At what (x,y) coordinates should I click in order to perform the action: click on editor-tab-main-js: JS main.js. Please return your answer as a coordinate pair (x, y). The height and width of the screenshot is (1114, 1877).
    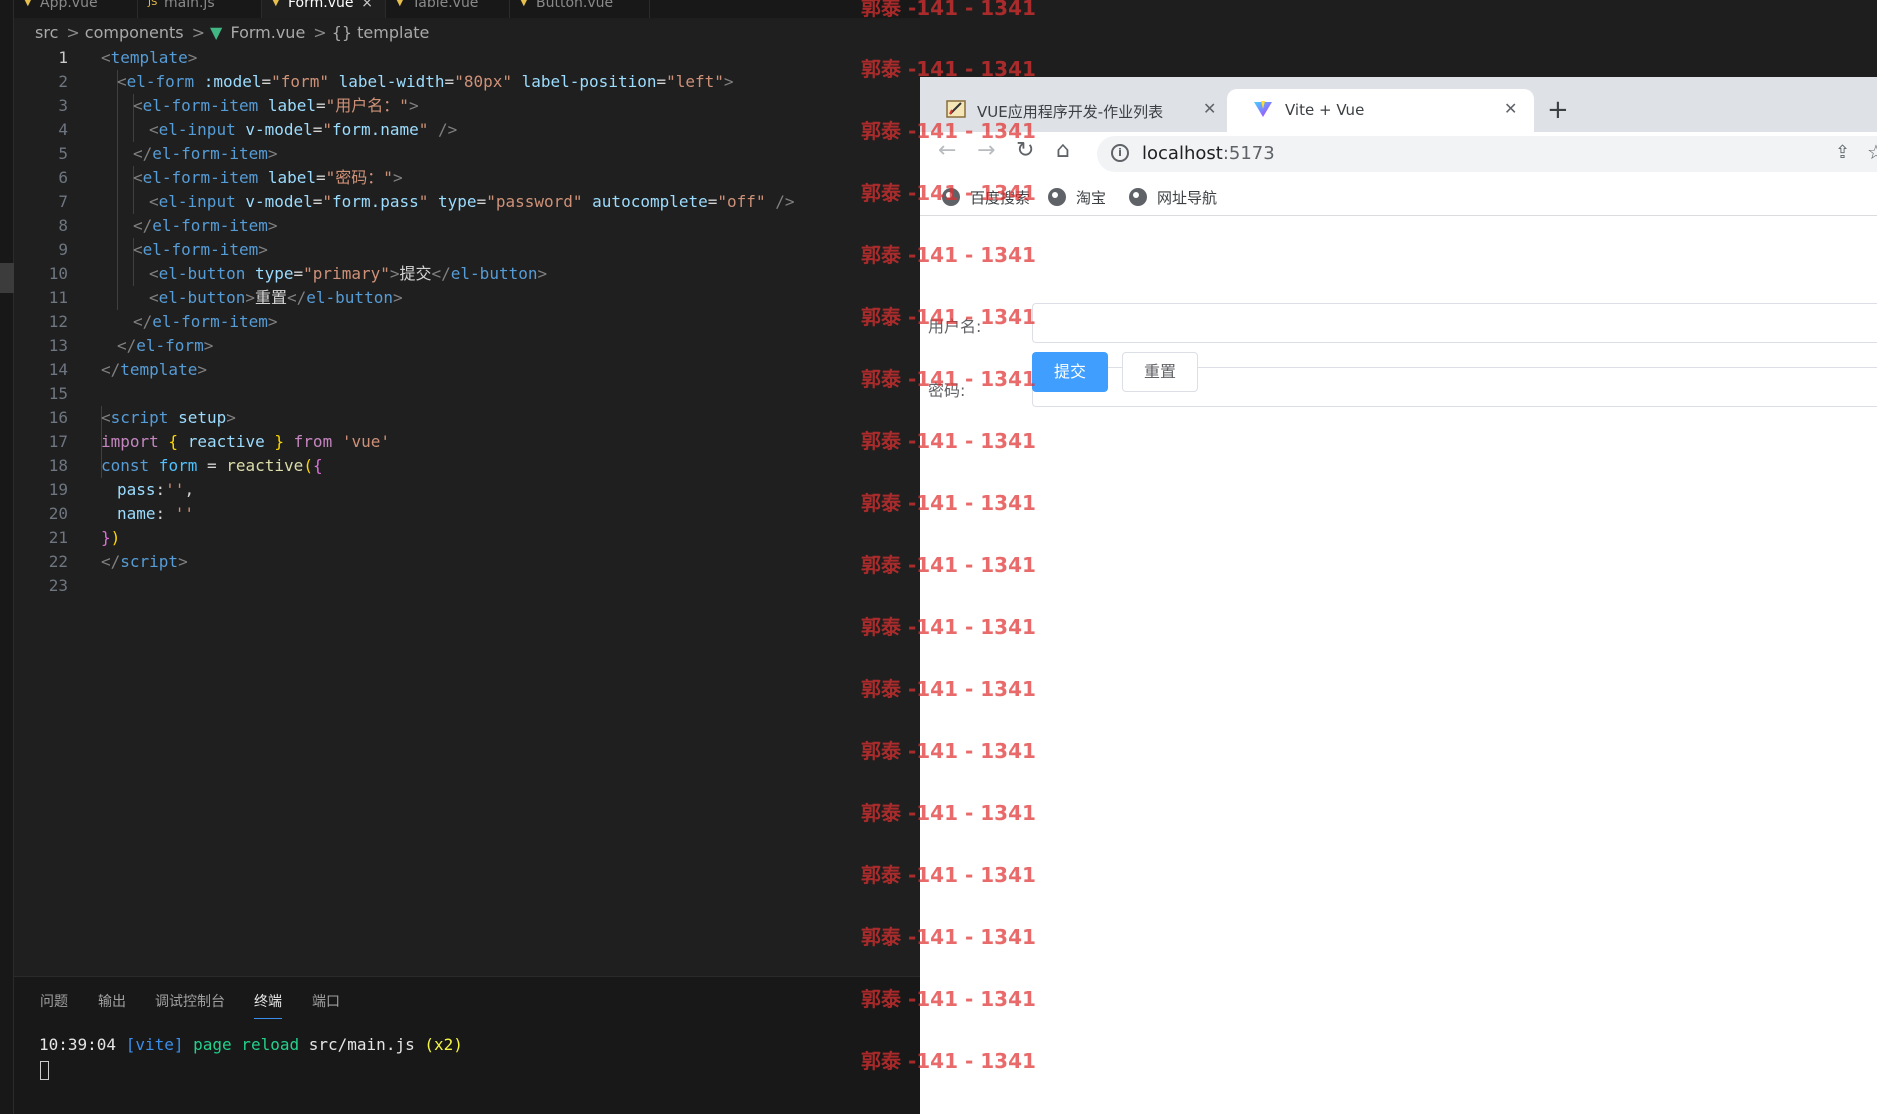
    Looking at the image, I should click on (200, 9).